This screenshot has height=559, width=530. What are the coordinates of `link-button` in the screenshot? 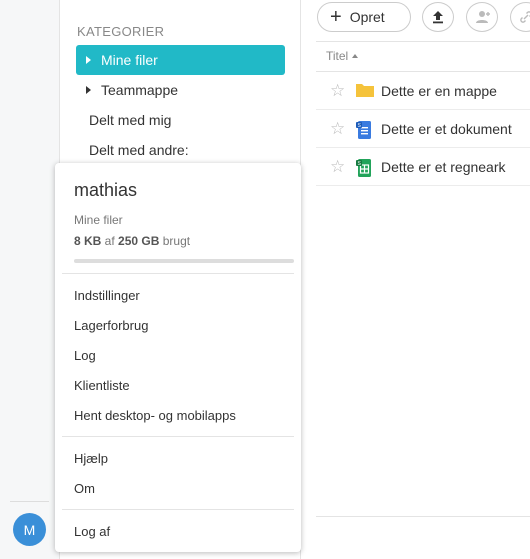 It's located at (520, 17).